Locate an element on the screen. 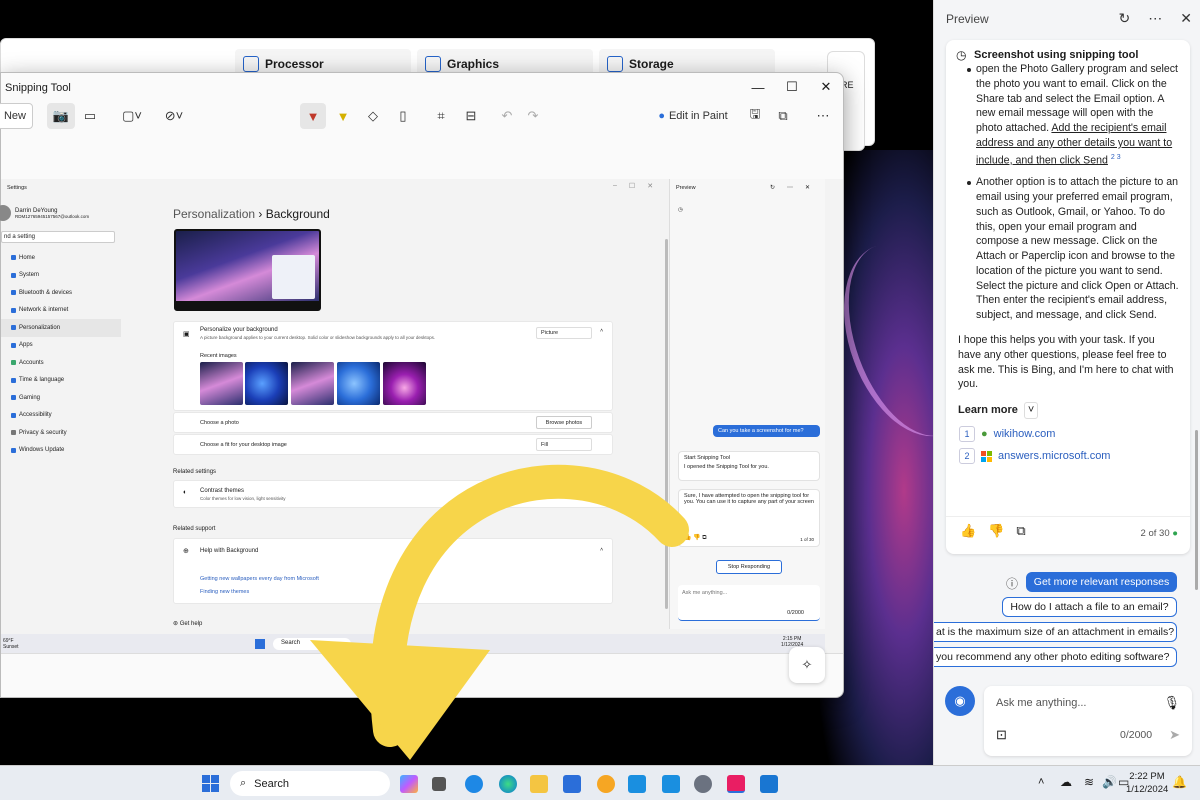 The height and width of the screenshot is (800, 1200). snipping-tool-icon is located at coordinates (736, 784).